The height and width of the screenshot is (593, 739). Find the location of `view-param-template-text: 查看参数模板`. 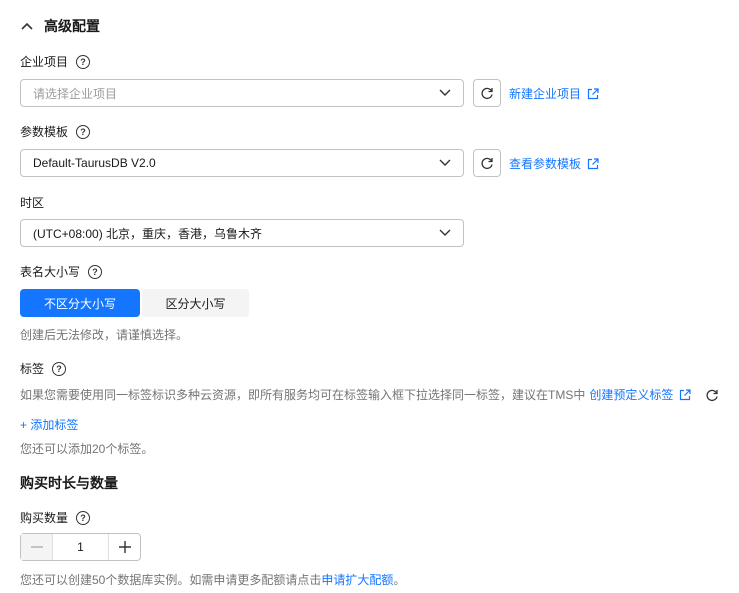

view-param-template-text: 查看参数模板 is located at coordinates (545, 164).